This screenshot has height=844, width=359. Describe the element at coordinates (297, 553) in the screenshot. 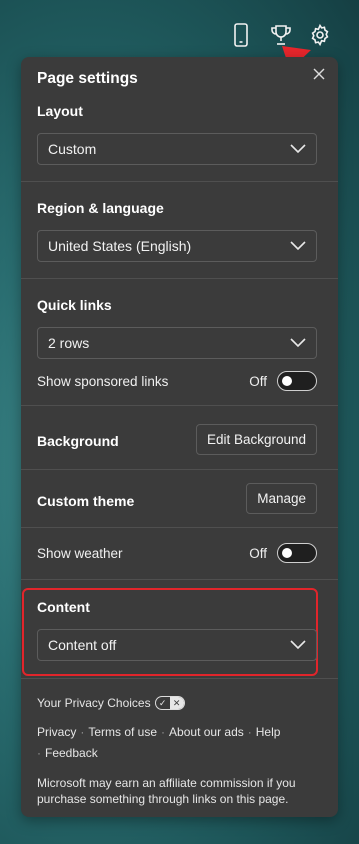

I see `weather-toggle` at that location.